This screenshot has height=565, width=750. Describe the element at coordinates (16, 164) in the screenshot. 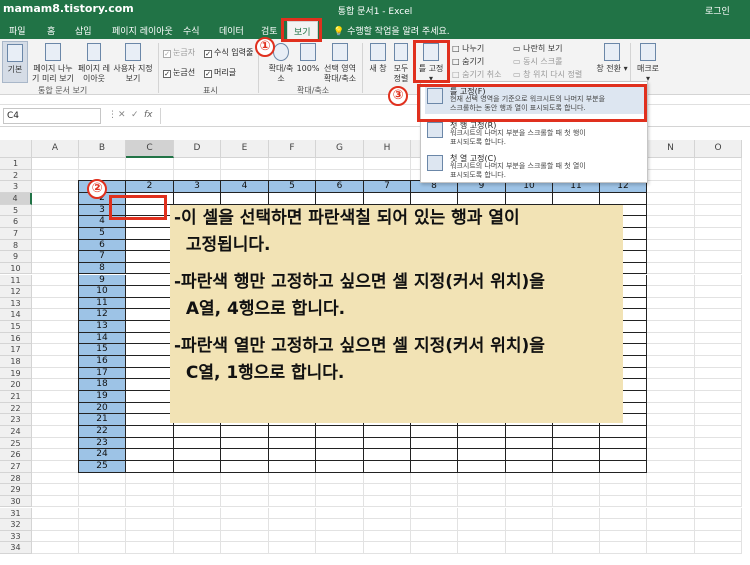

I see `row-header: 1` at that location.